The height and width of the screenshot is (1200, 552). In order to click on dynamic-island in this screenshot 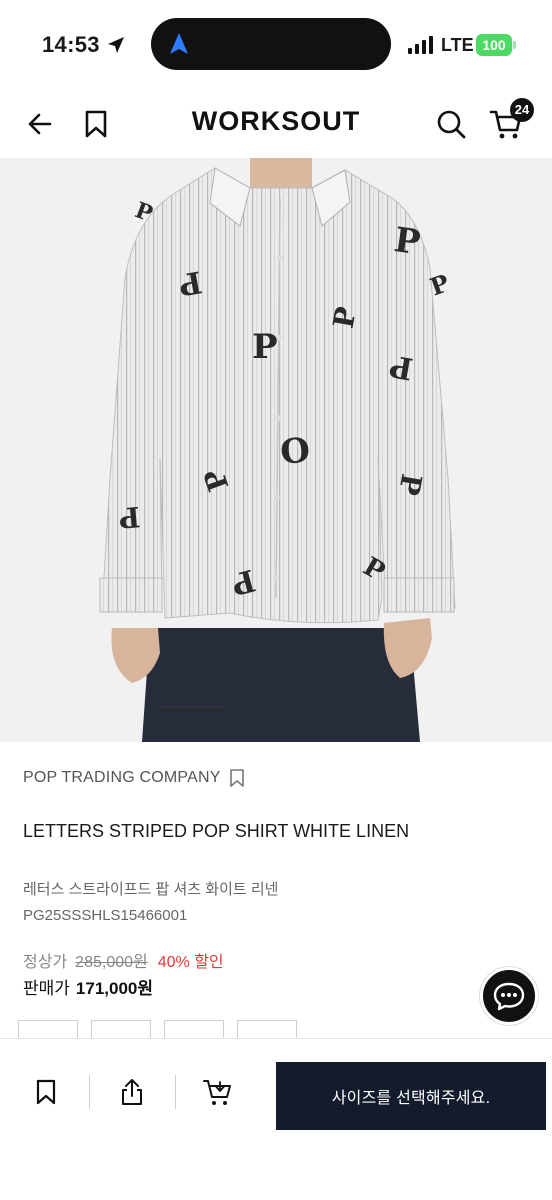, I will do `click(271, 44)`.